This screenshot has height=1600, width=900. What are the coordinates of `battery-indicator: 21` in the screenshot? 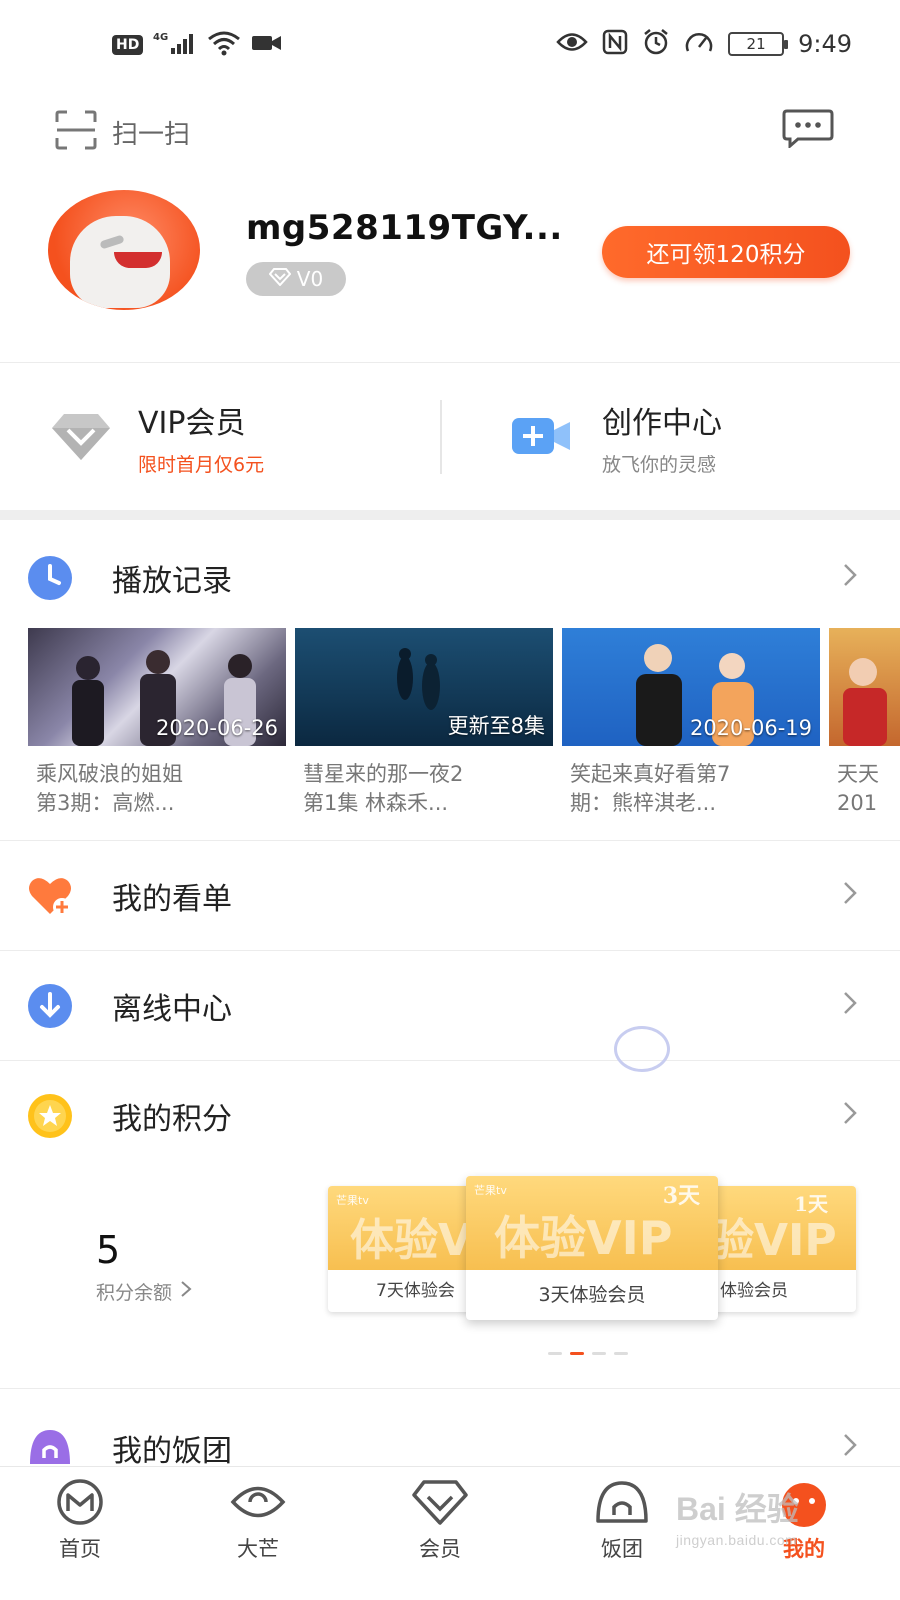 It's located at (758, 44).